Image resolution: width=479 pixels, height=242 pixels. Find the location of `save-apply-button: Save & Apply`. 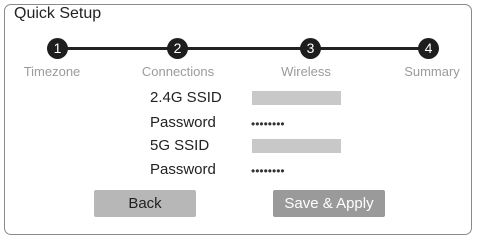

save-apply-button: Save & Apply is located at coordinates (329, 203).